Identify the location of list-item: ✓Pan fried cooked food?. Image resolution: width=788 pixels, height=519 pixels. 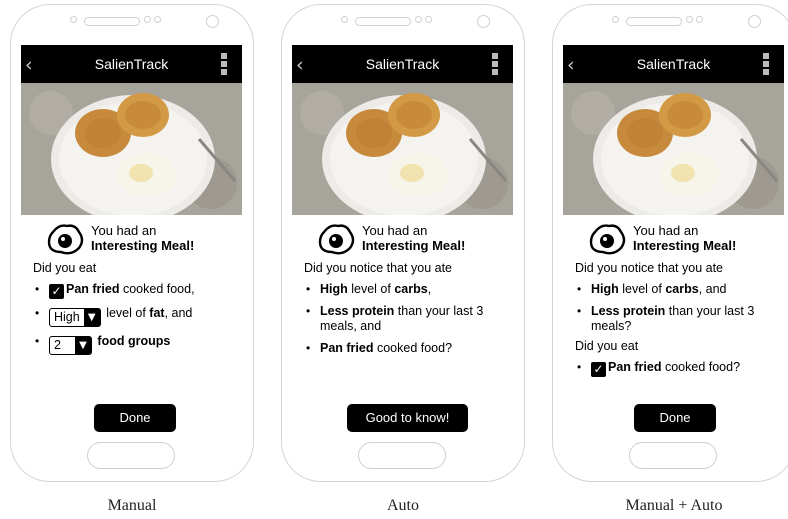
(679, 368).